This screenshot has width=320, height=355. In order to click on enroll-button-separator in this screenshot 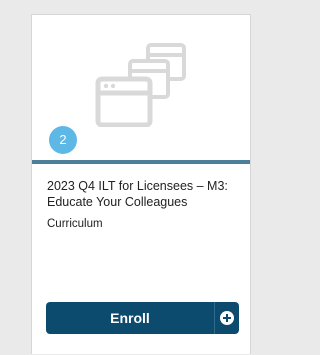, I will do `click(214, 318)`.